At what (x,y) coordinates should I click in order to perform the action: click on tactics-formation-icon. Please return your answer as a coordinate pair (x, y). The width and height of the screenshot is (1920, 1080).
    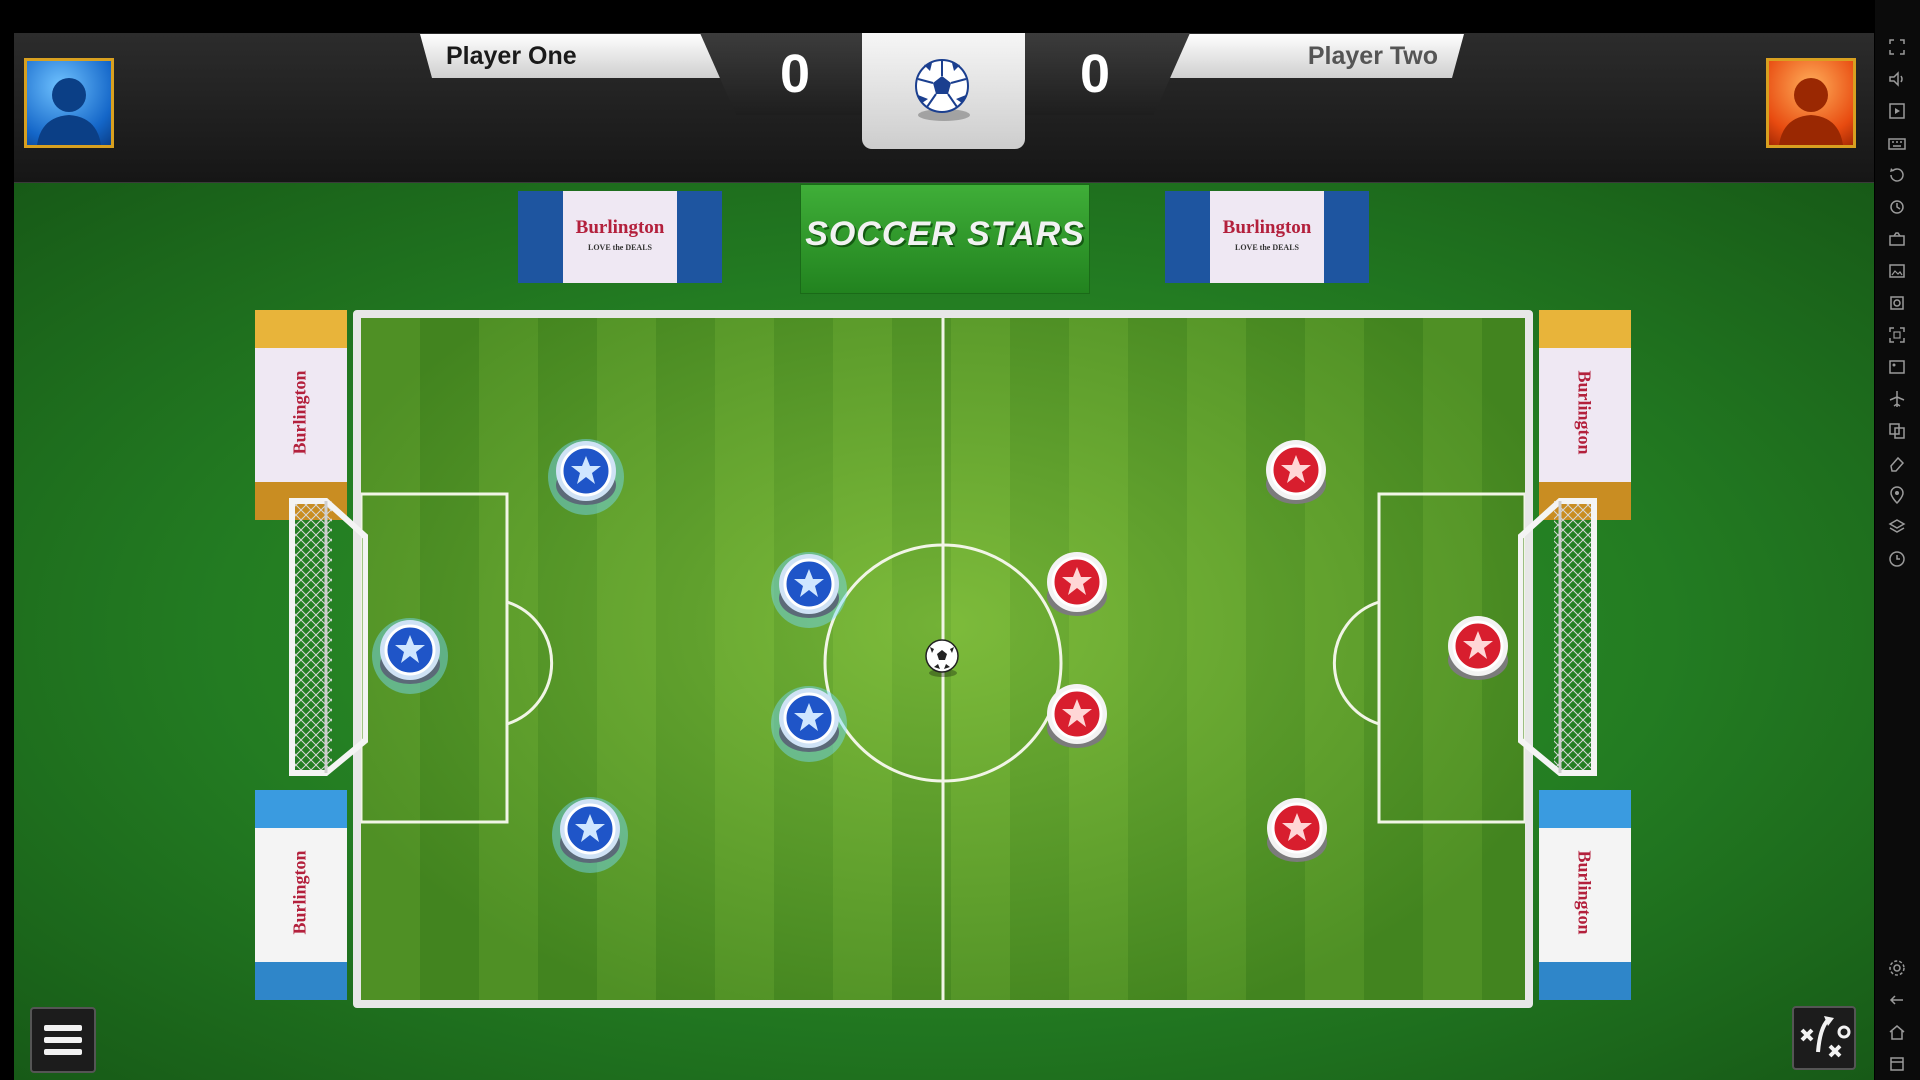
    Looking at the image, I should click on (1825, 1037).